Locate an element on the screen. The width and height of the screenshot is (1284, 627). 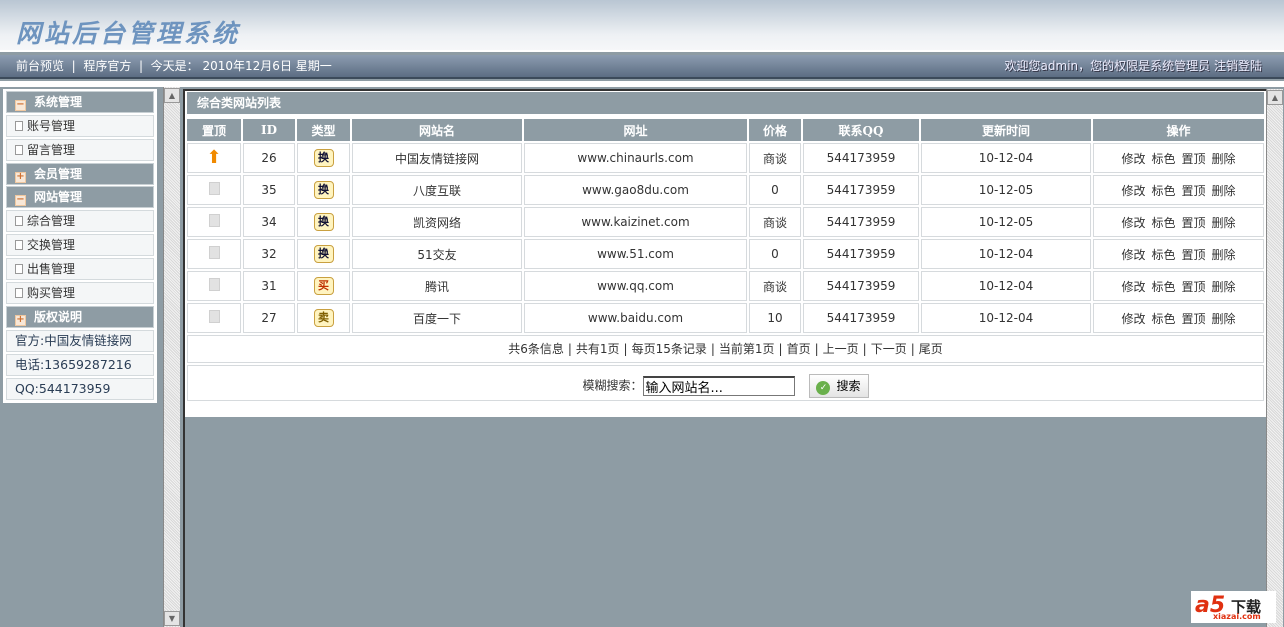
panel-title: 综合类网站列表 is located at coordinates (725, 103).